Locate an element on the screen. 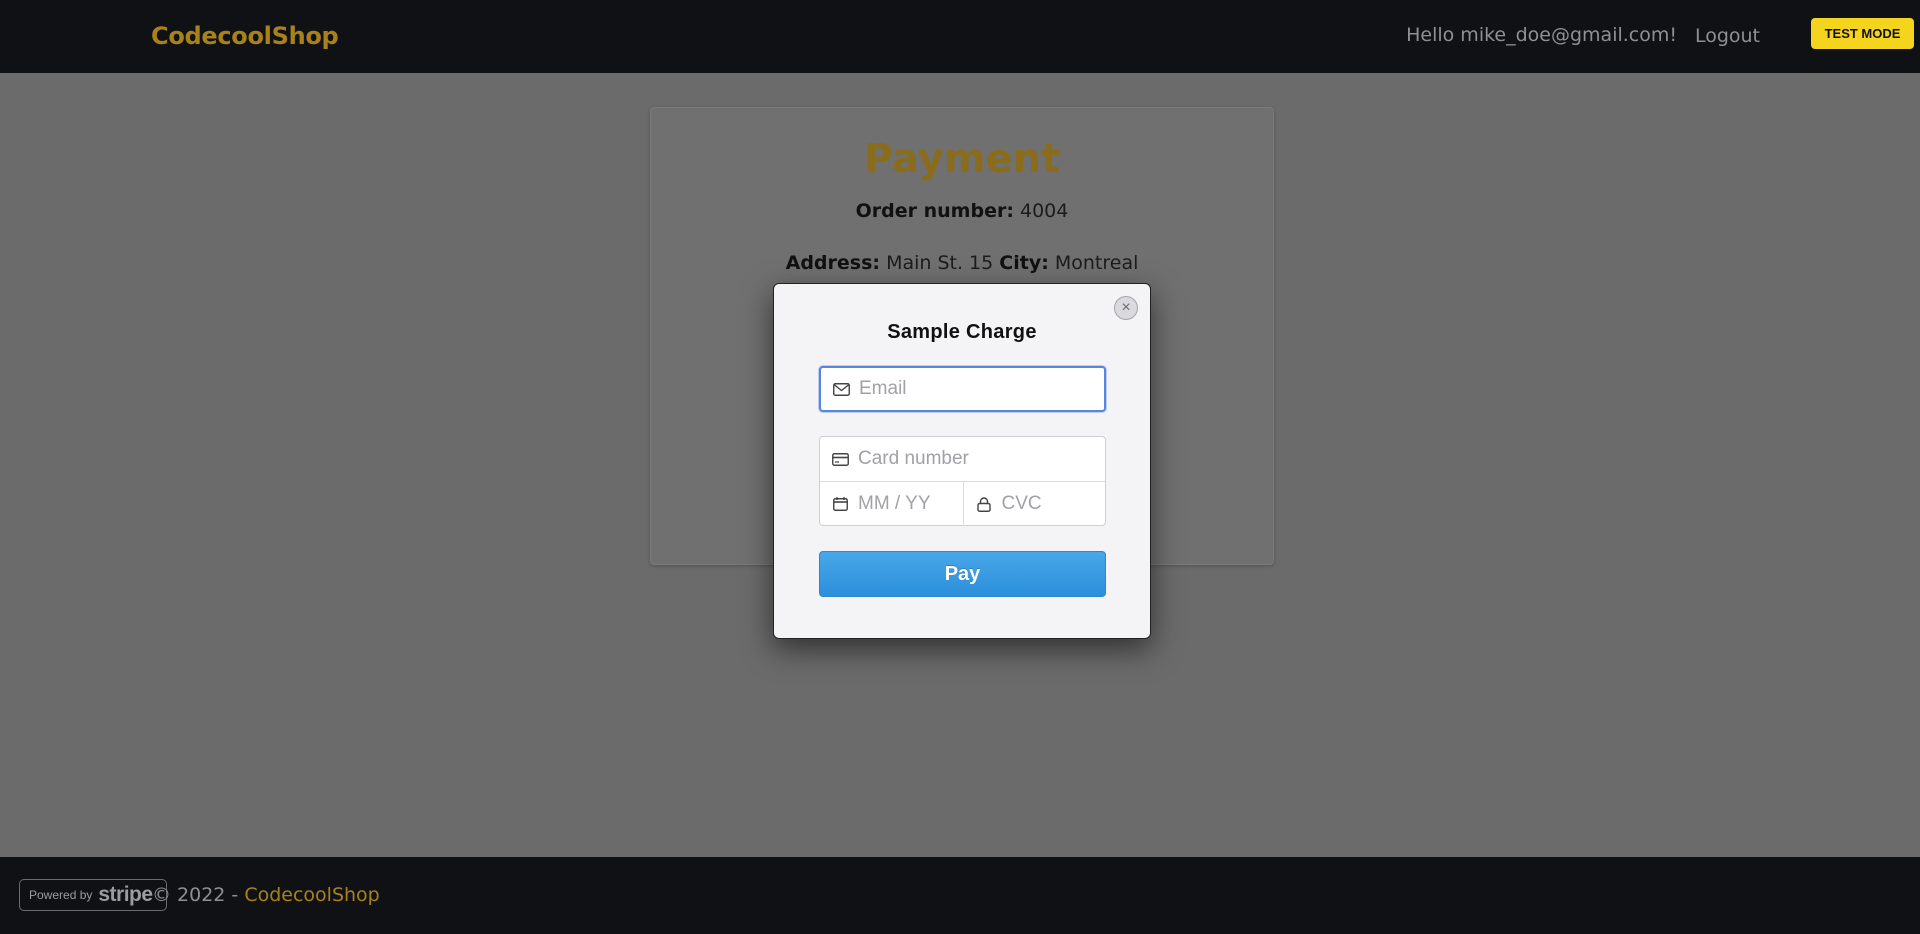 The height and width of the screenshot is (934, 1920). calendar-icon is located at coordinates (840, 504).